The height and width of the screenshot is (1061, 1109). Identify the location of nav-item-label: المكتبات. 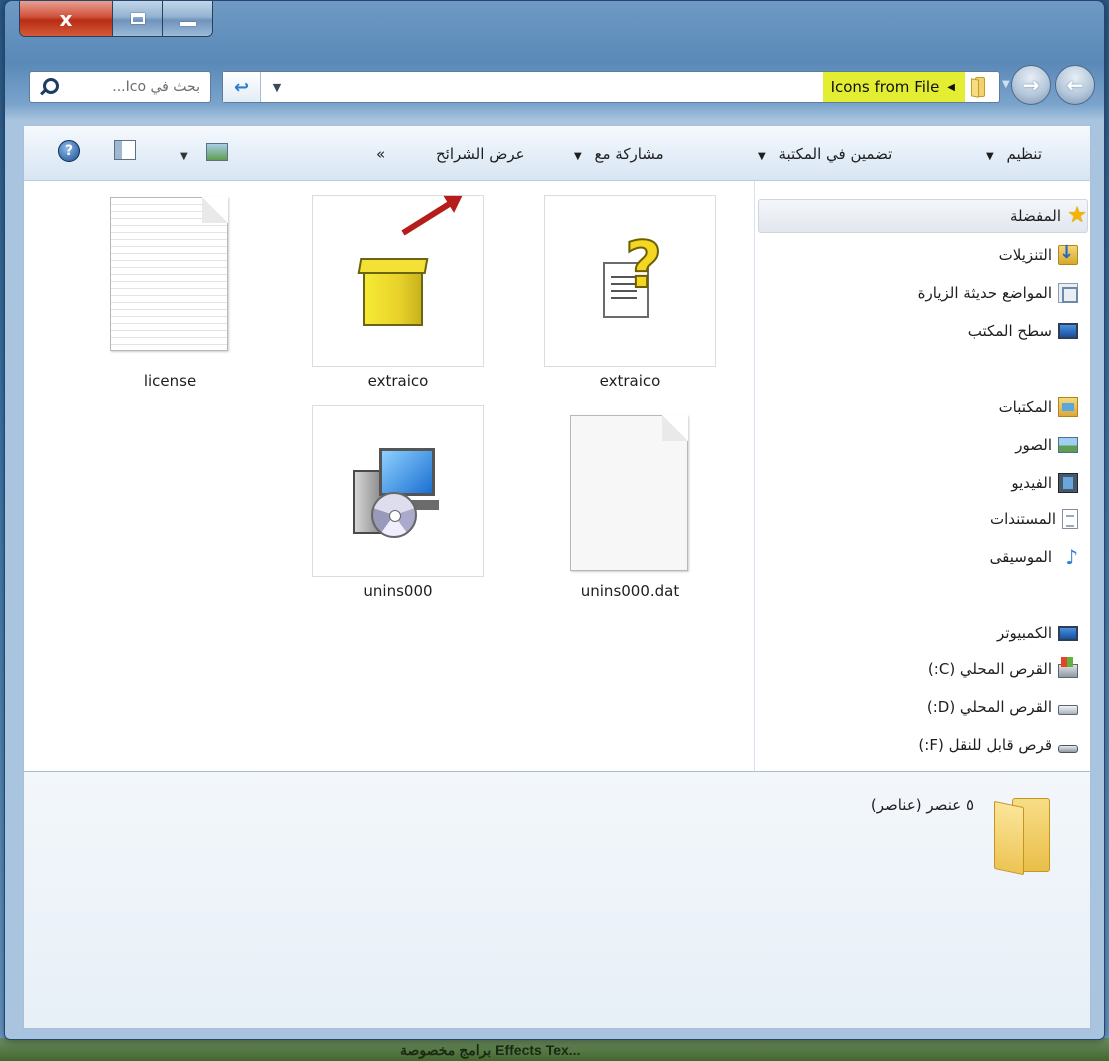
(1025, 407).